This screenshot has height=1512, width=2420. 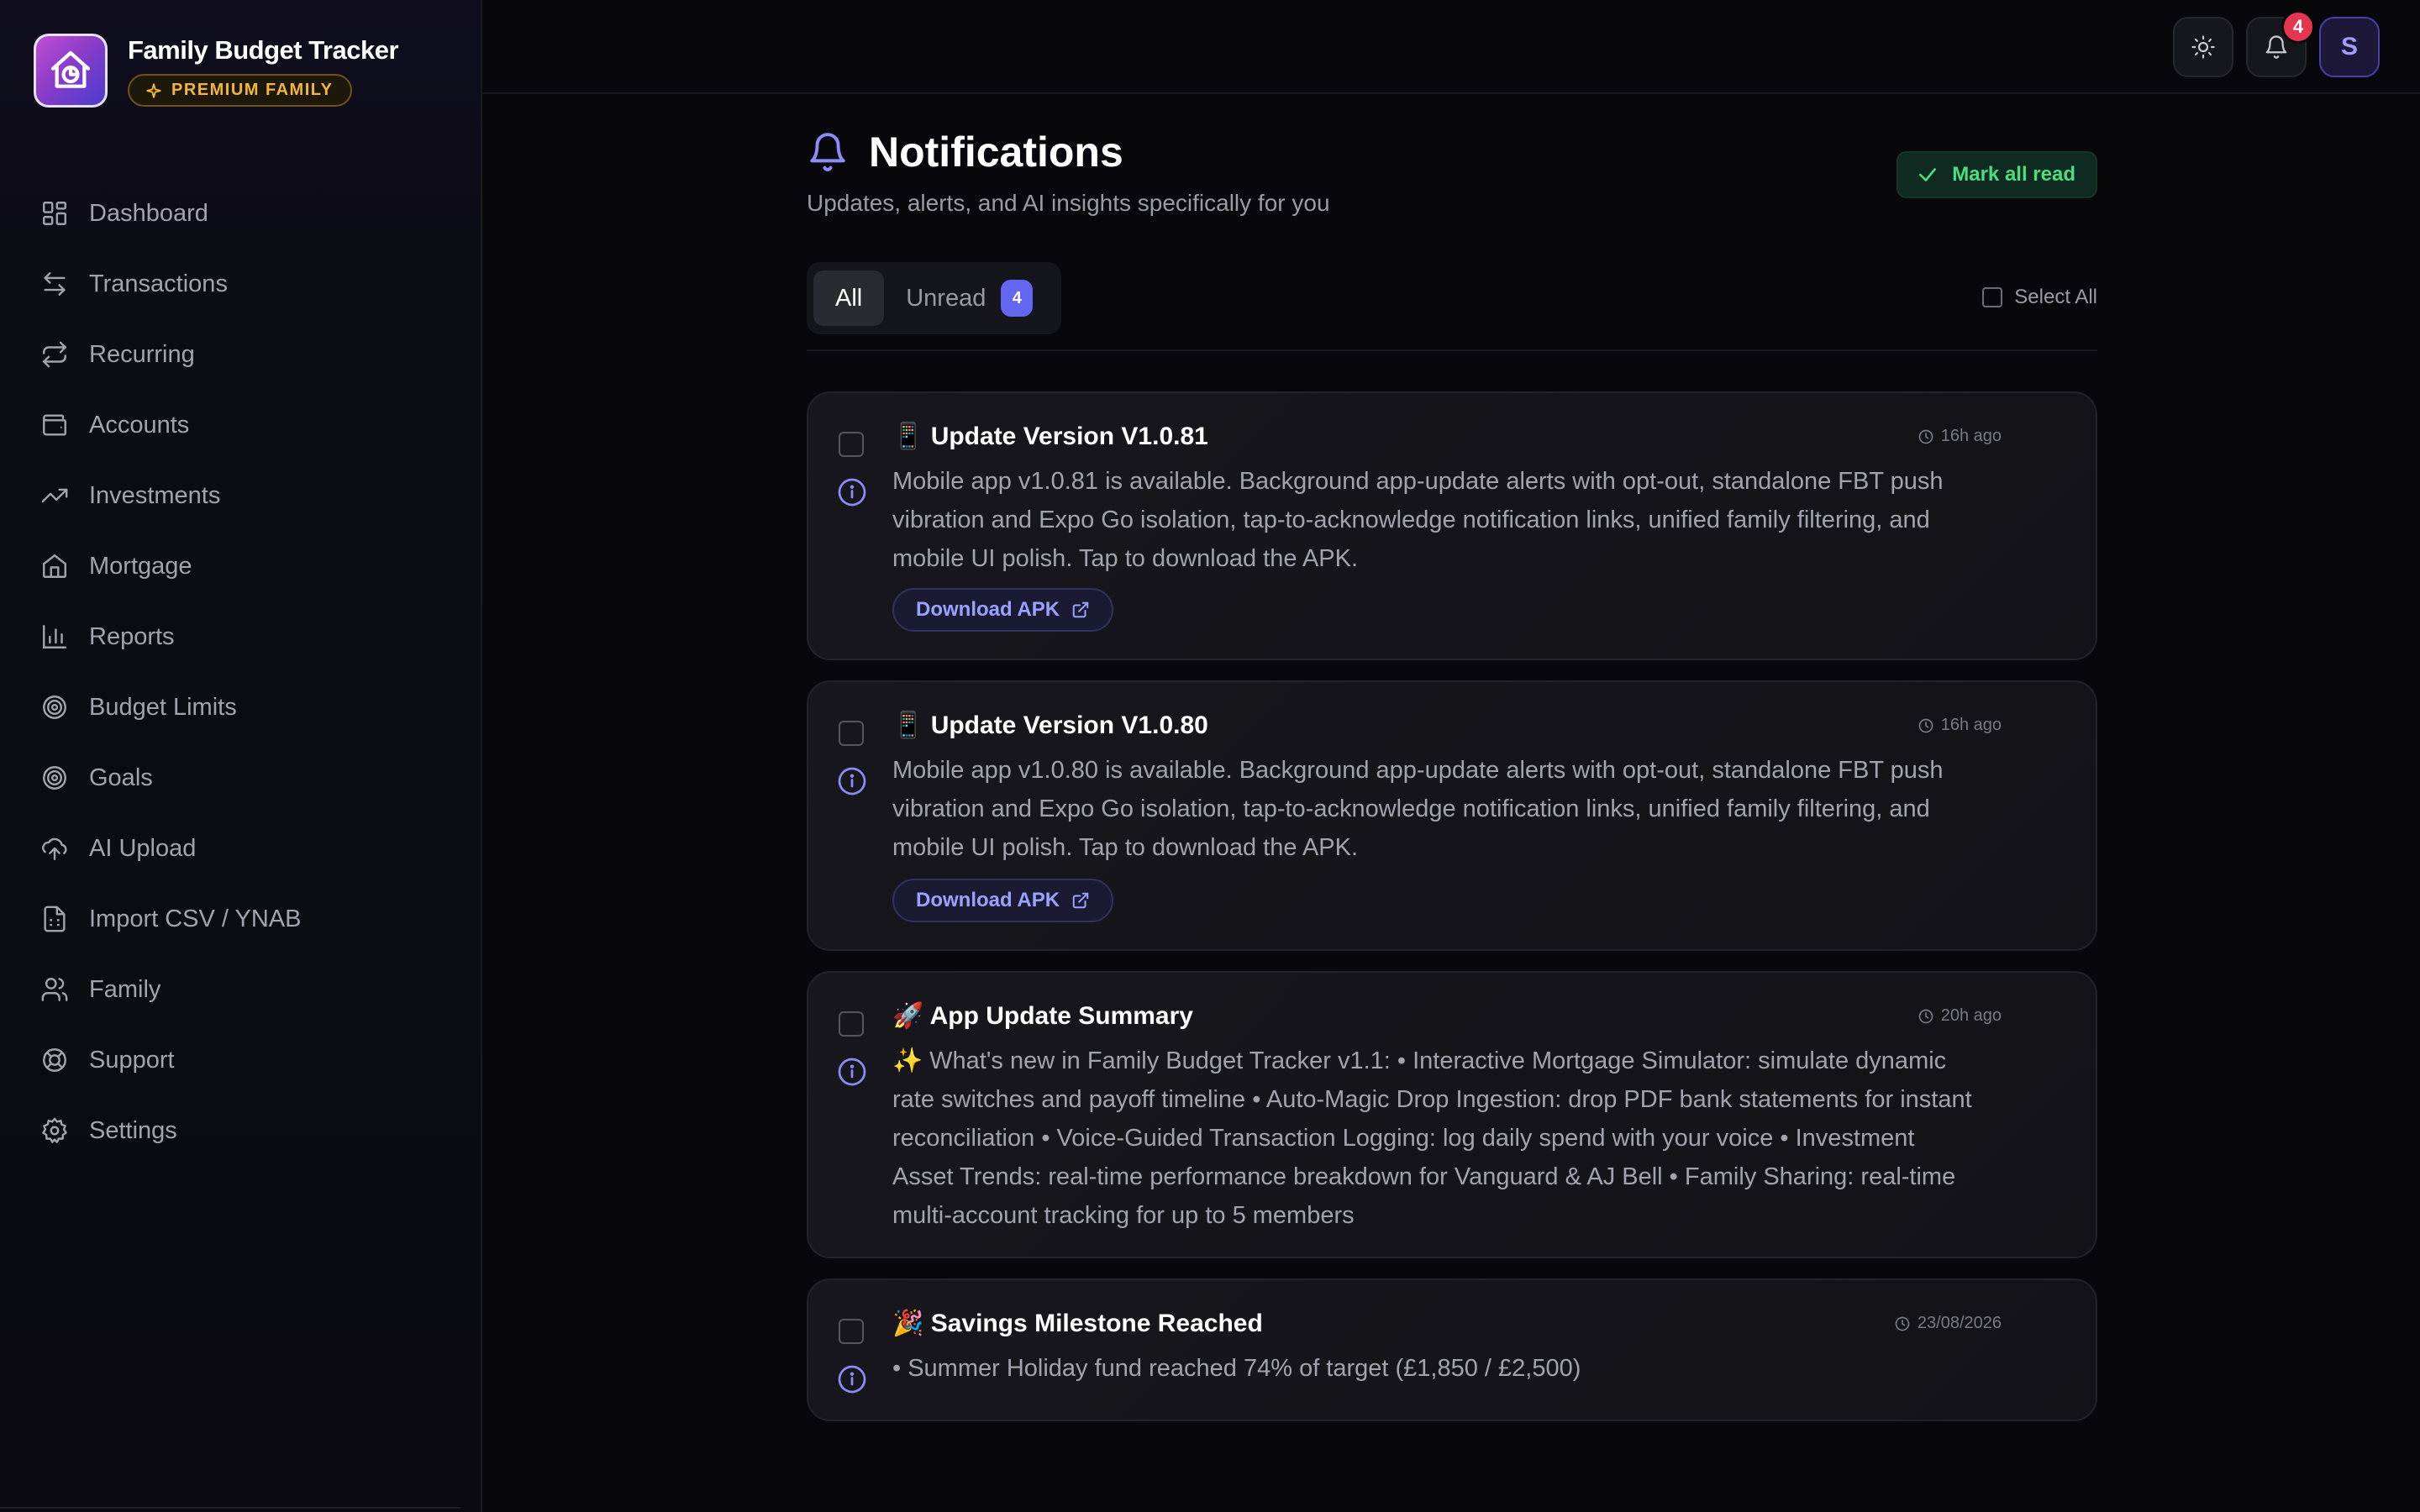 I want to click on sidebar-item-label: Family, so click(x=125, y=989).